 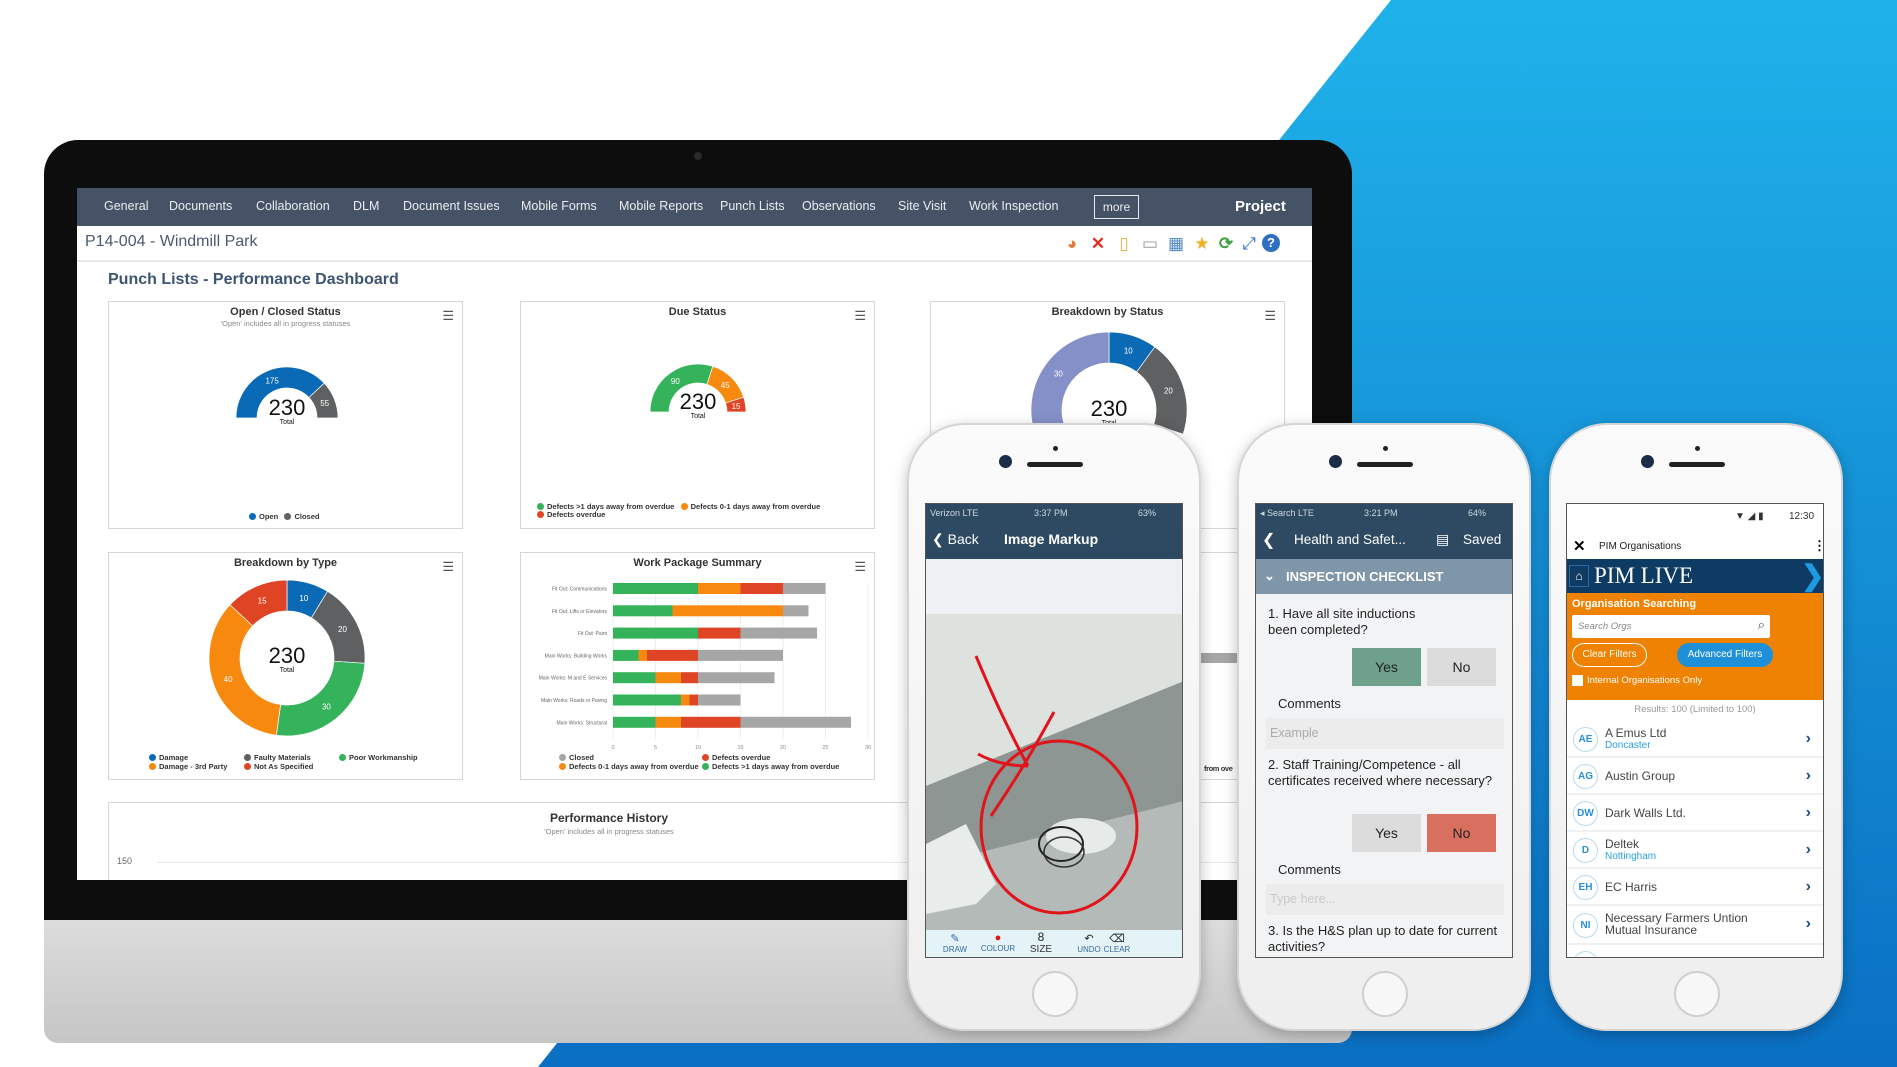 I want to click on legend-dot, so click(x=247, y=757).